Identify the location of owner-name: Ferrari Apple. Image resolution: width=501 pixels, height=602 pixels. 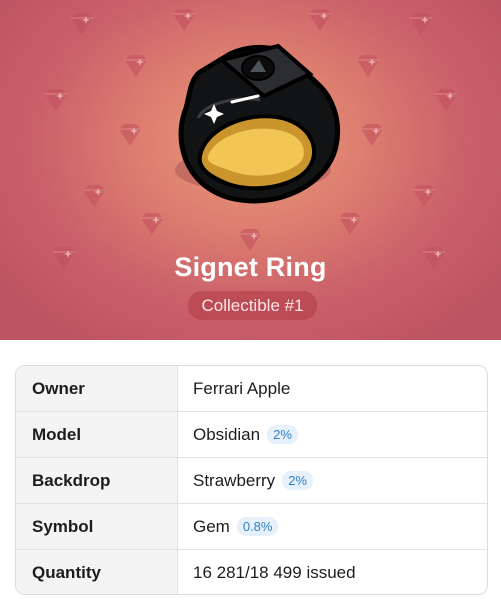
(241, 389).